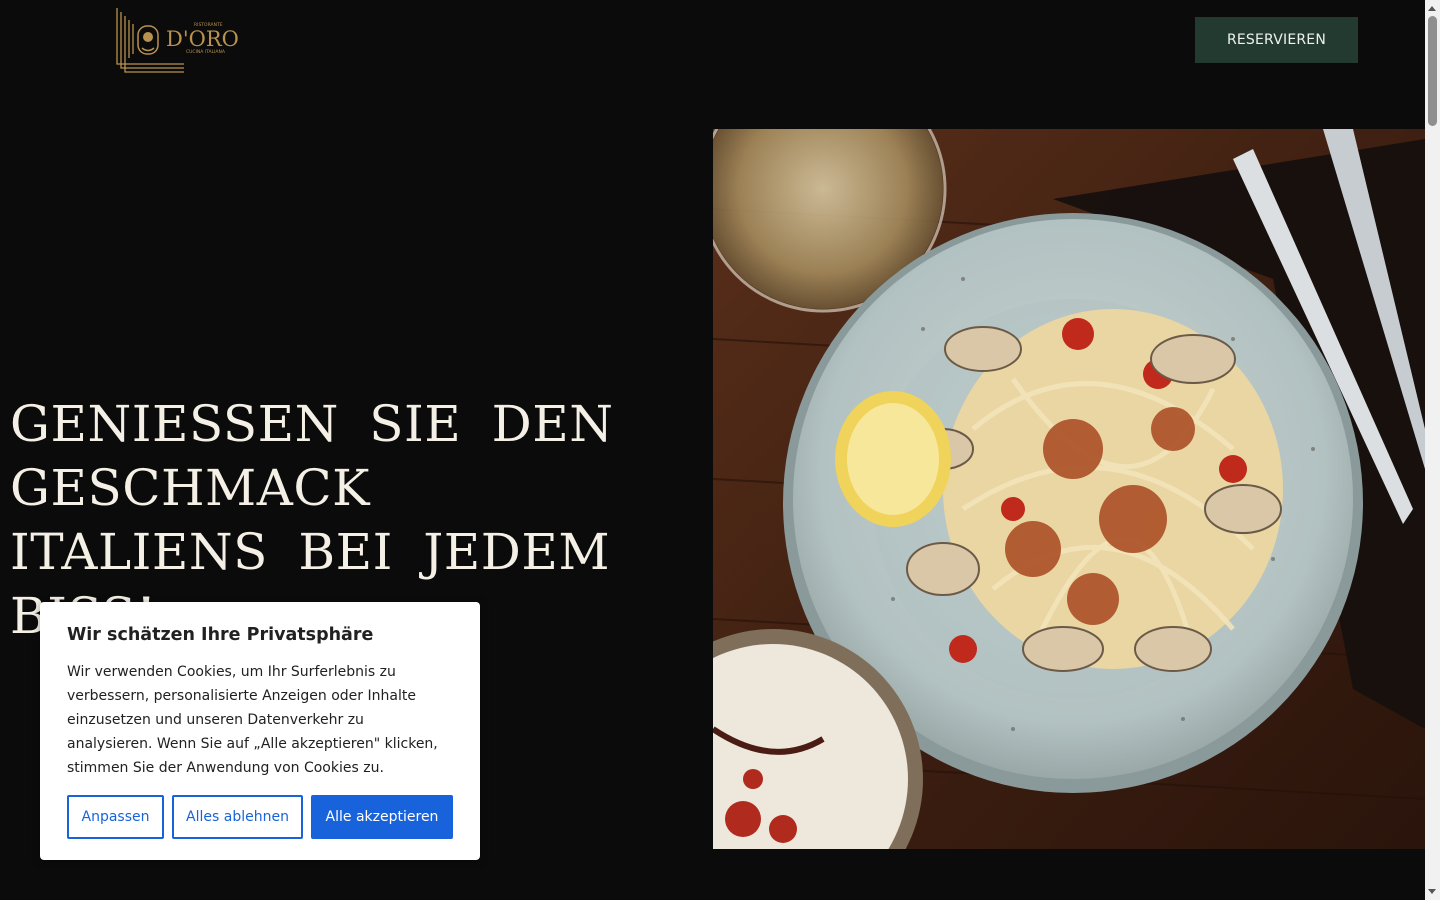  What do you see at coordinates (220, 635) in the screenshot?
I see `cookie-banner-title: Wir schätzen Ihre Privatsphäre` at bounding box center [220, 635].